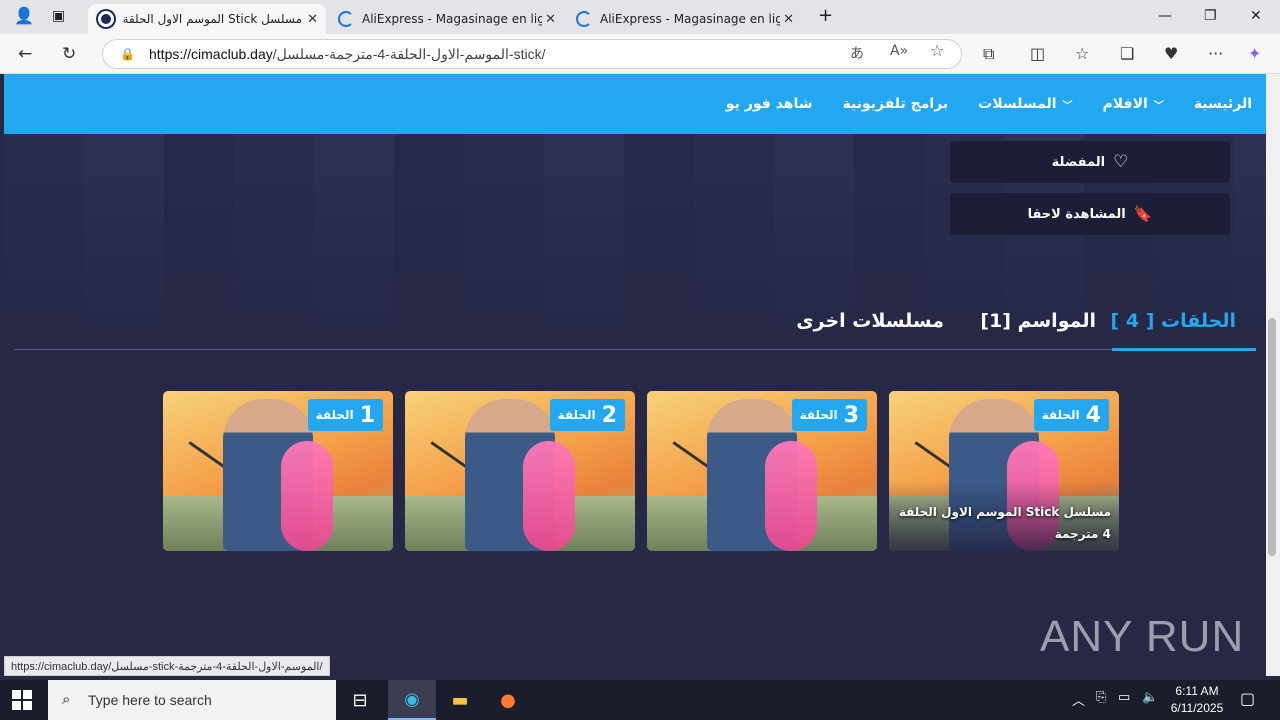  What do you see at coordinates (1173, 321) in the screenshot?
I see `tab-episodes: الحلقات [ 4 ]` at bounding box center [1173, 321].